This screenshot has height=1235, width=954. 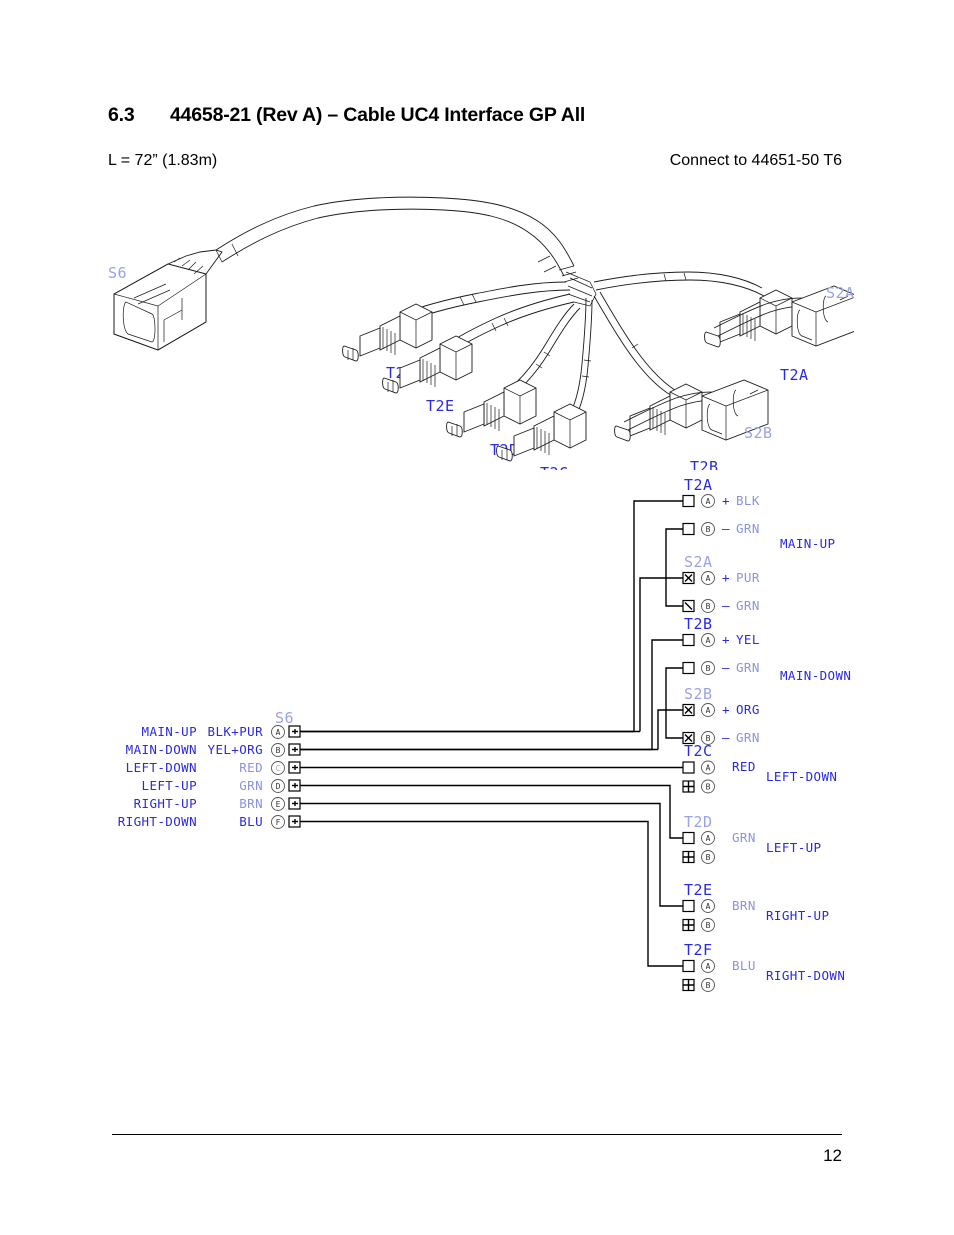 What do you see at coordinates (840, 293) in the screenshot?
I see `illustration-label-s2a: S2A` at bounding box center [840, 293].